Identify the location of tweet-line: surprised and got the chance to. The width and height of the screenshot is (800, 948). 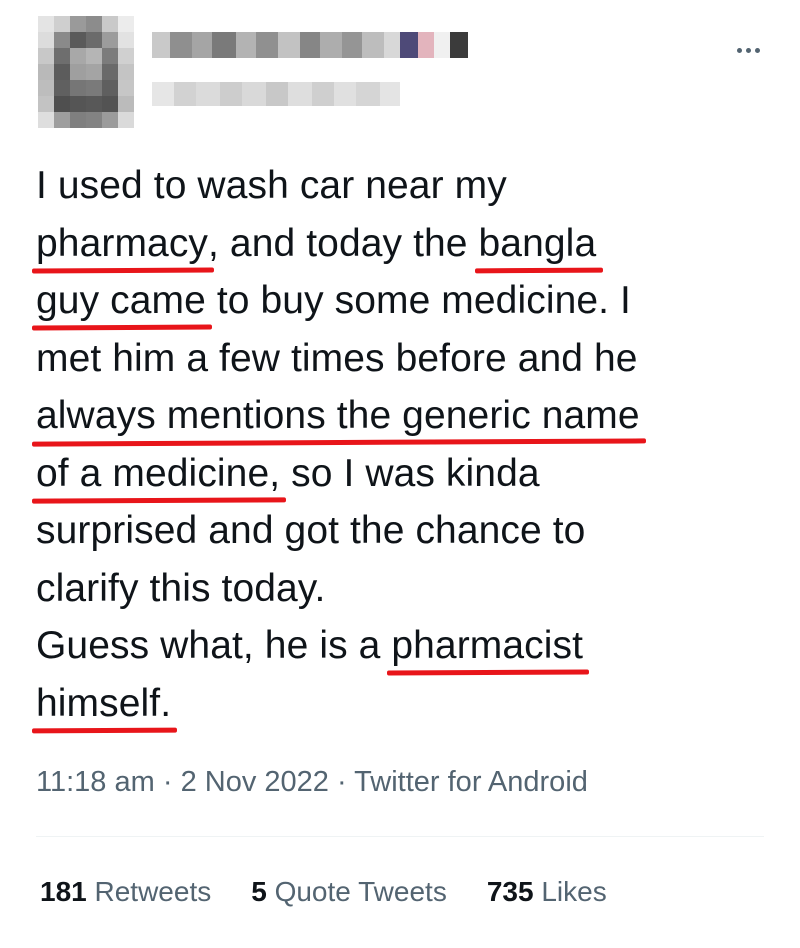
(406, 531).